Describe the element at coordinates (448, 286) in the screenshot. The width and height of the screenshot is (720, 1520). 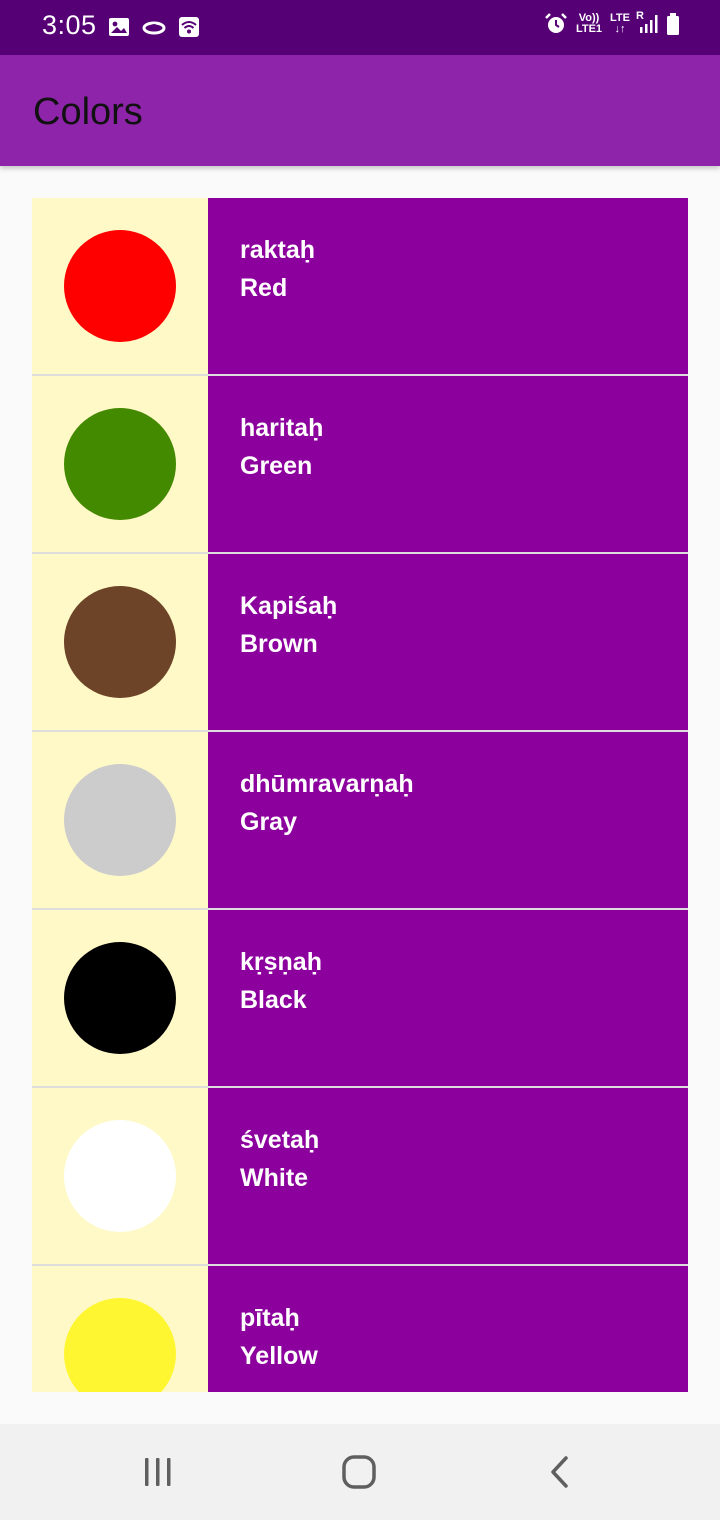
I see `color-text-panel: raktaḥ Red` at that location.